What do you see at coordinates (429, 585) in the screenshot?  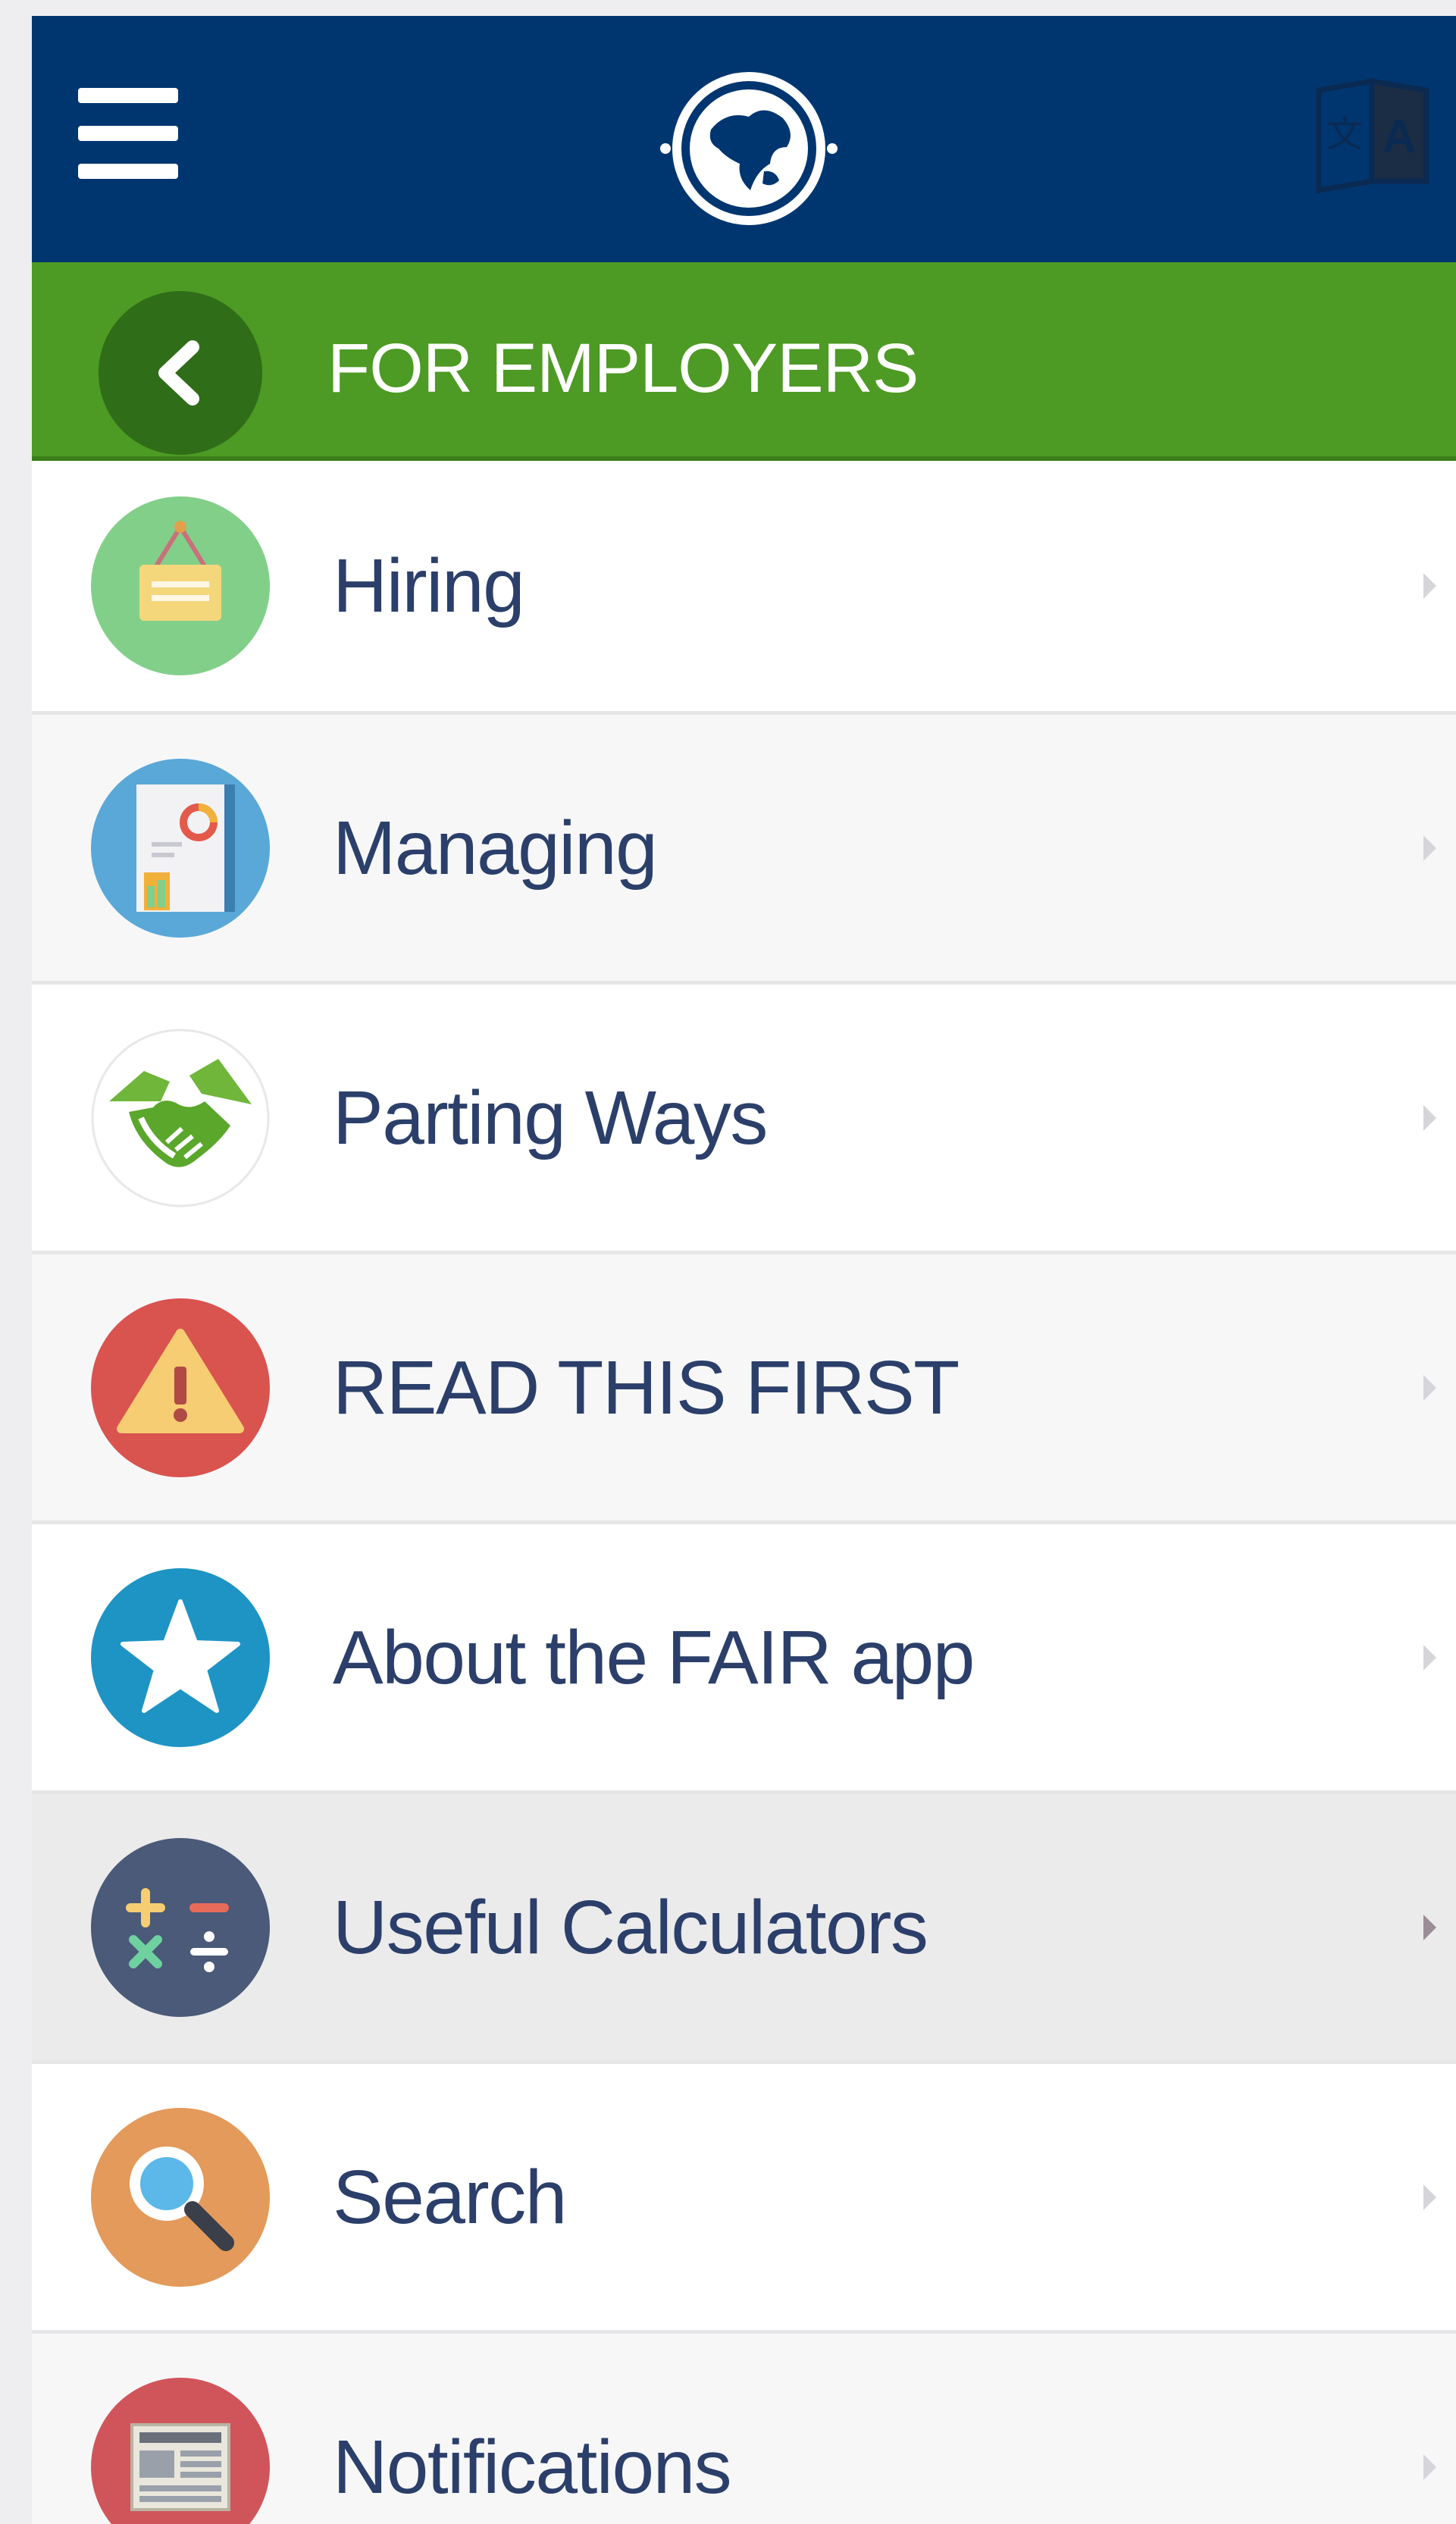 I see `menu-item-label: Hiring` at bounding box center [429, 585].